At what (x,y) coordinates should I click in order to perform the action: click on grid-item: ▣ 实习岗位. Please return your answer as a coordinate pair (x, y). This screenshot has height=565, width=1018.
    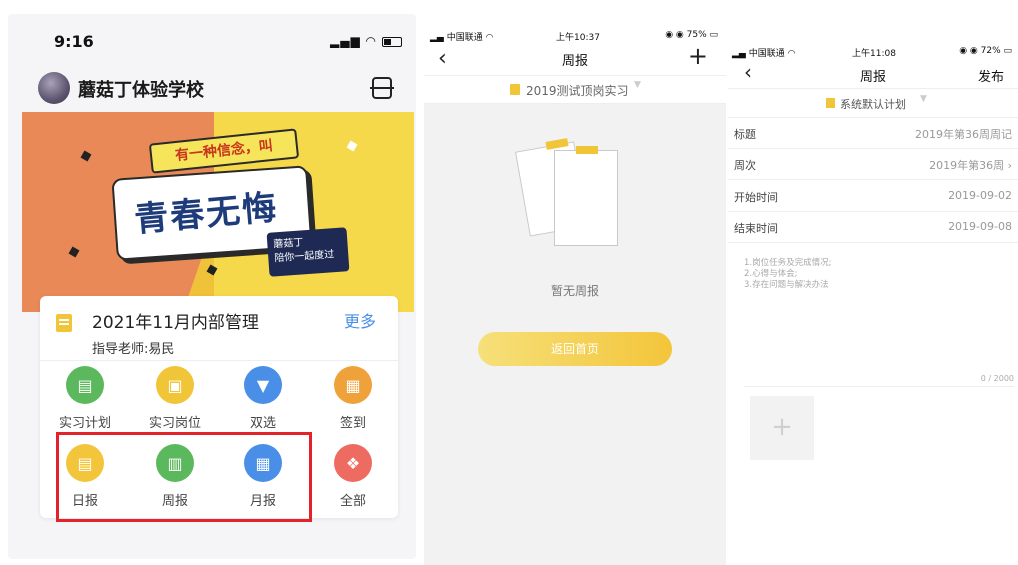
    Looking at the image, I should click on (175, 398).